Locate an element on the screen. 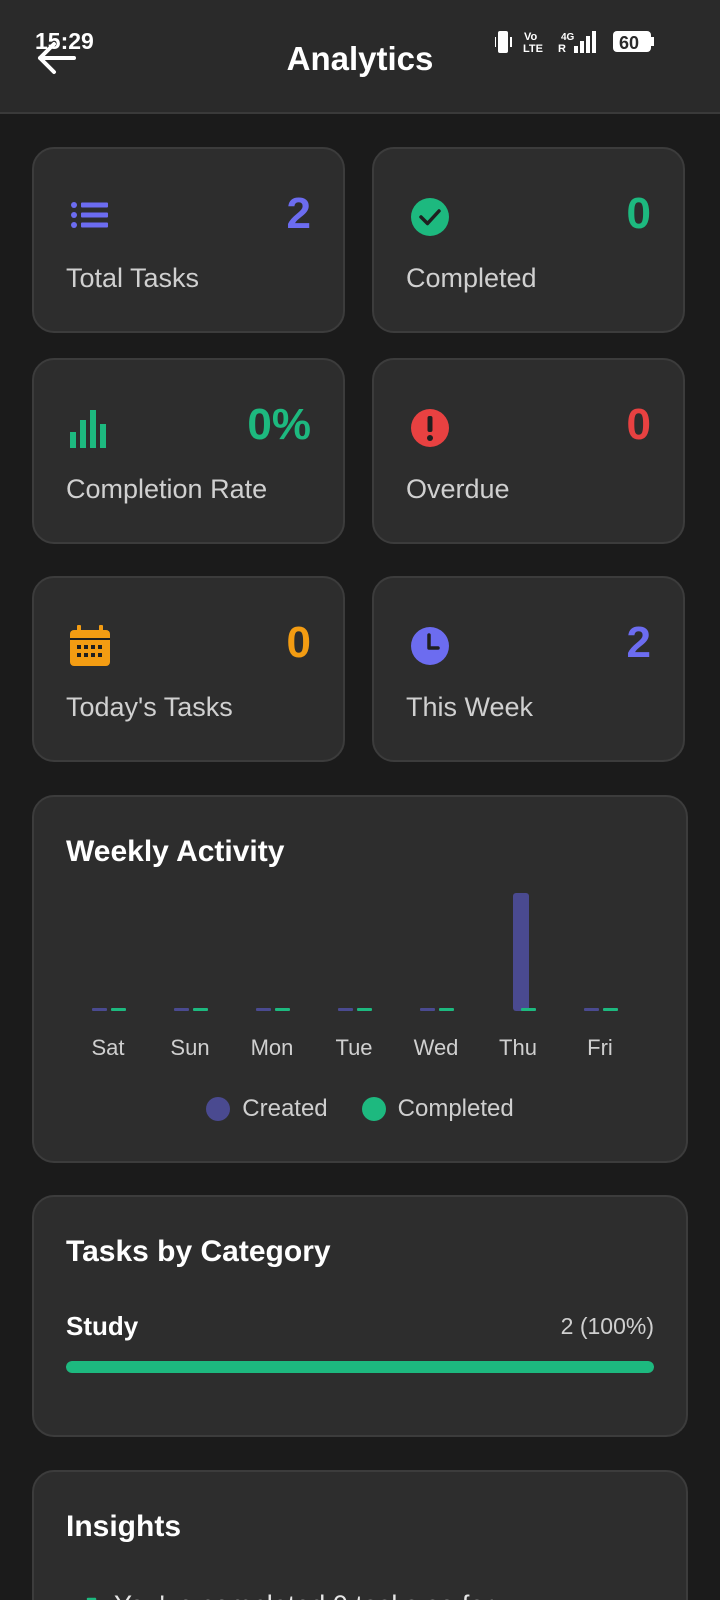  clock-icon is located at coordinates (430, 646).